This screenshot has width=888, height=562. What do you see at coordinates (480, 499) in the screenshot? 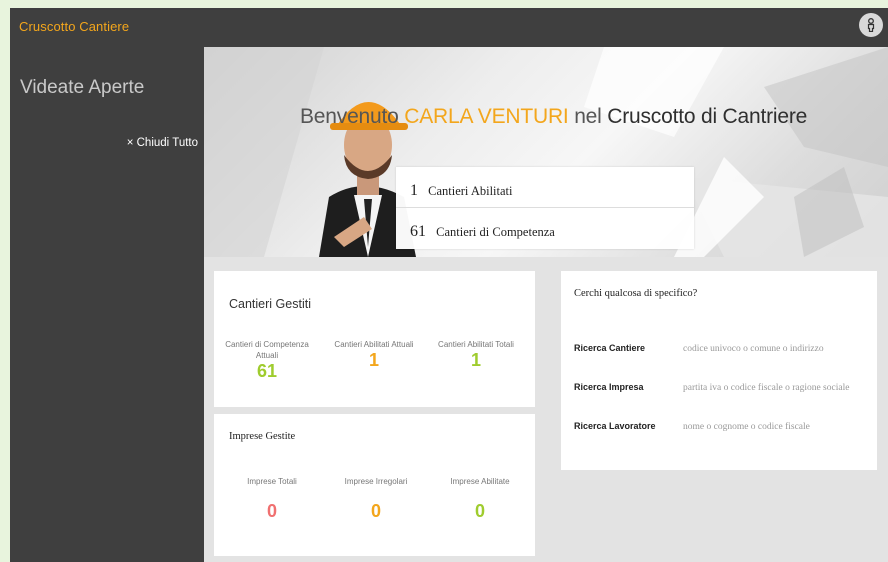
I see `metric-companies-enabled: Imprese Abilitate 0` at bounding box center [480, 499].